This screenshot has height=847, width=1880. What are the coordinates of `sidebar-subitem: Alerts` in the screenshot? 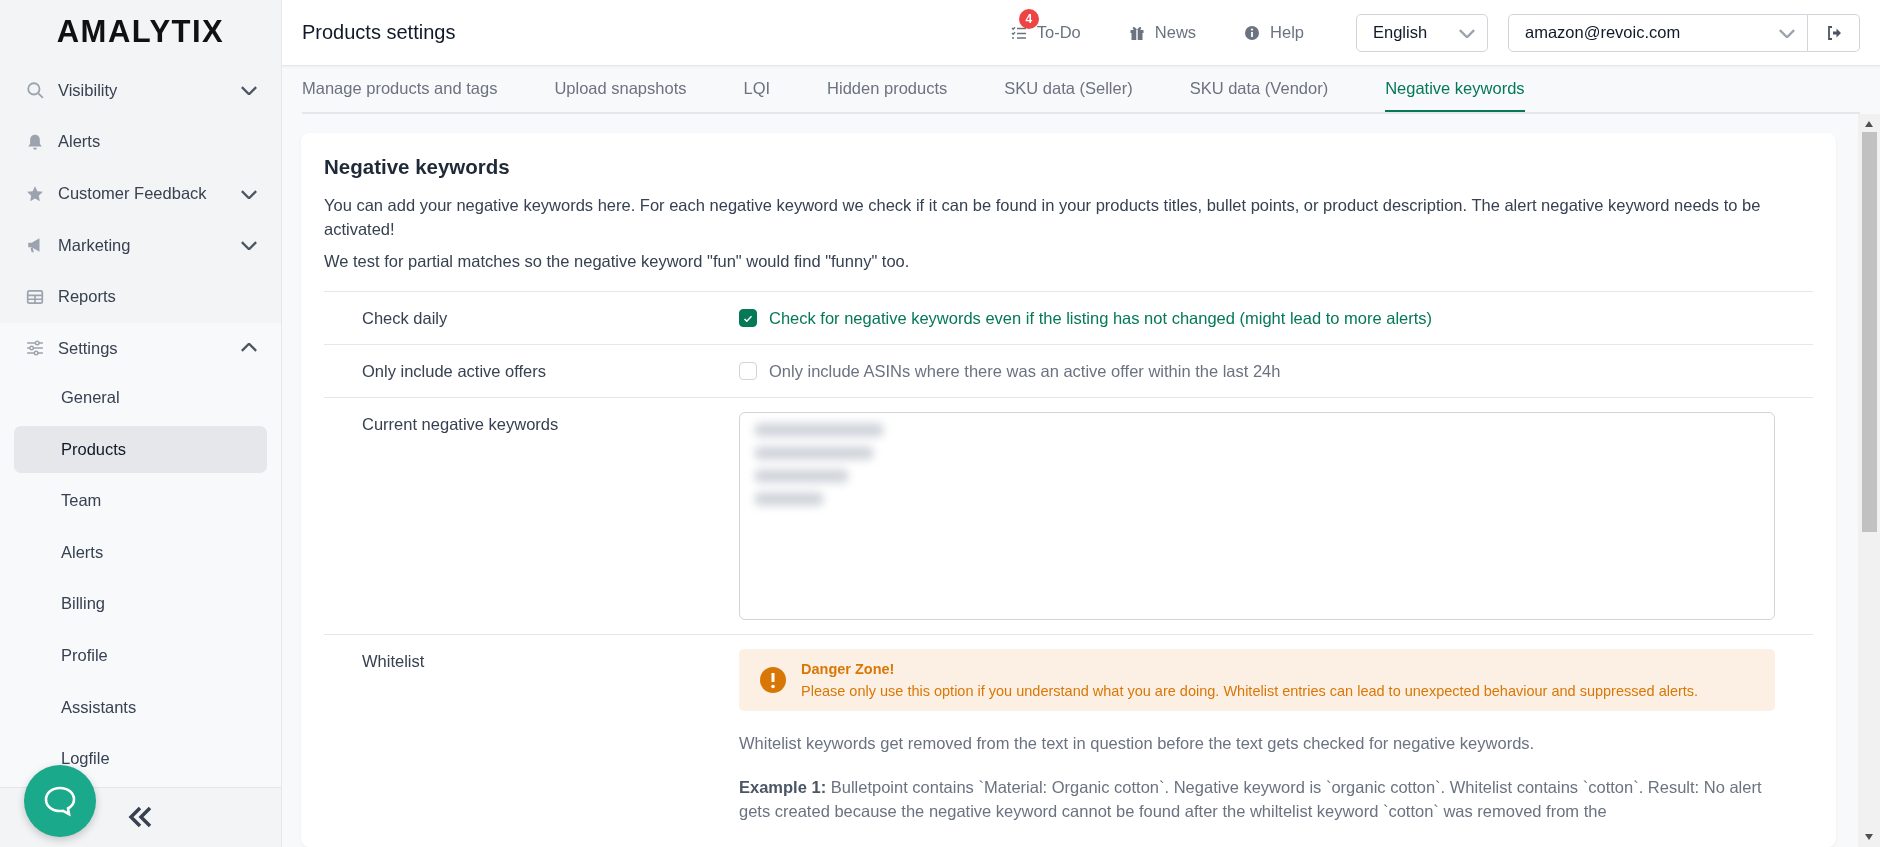 It's located at (140, 552).